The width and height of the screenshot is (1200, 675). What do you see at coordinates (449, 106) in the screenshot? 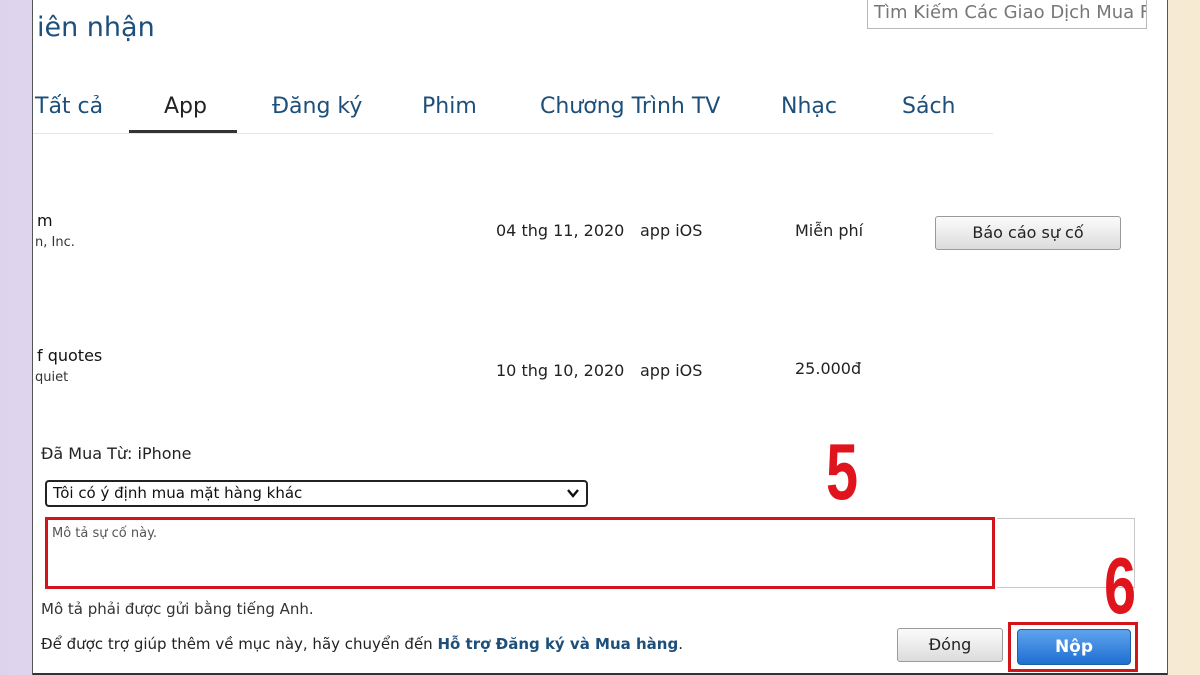
I see `tab-movies: Phim` at bounding box center [449, 106].